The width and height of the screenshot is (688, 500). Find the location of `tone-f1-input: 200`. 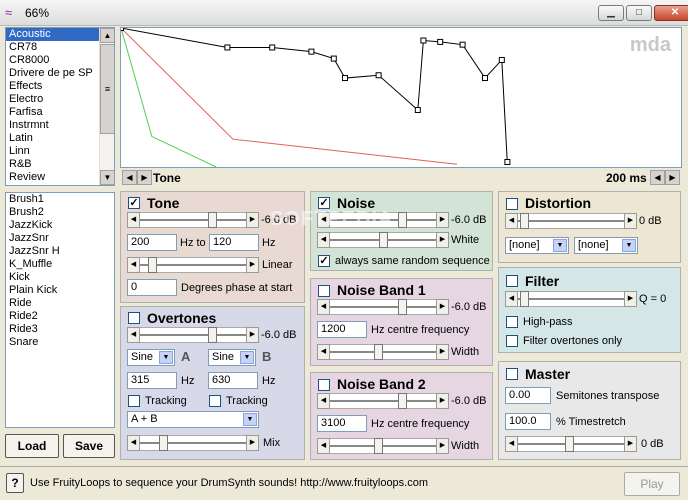

tone-f1-input: 200 is located at coordinates (152, 242).